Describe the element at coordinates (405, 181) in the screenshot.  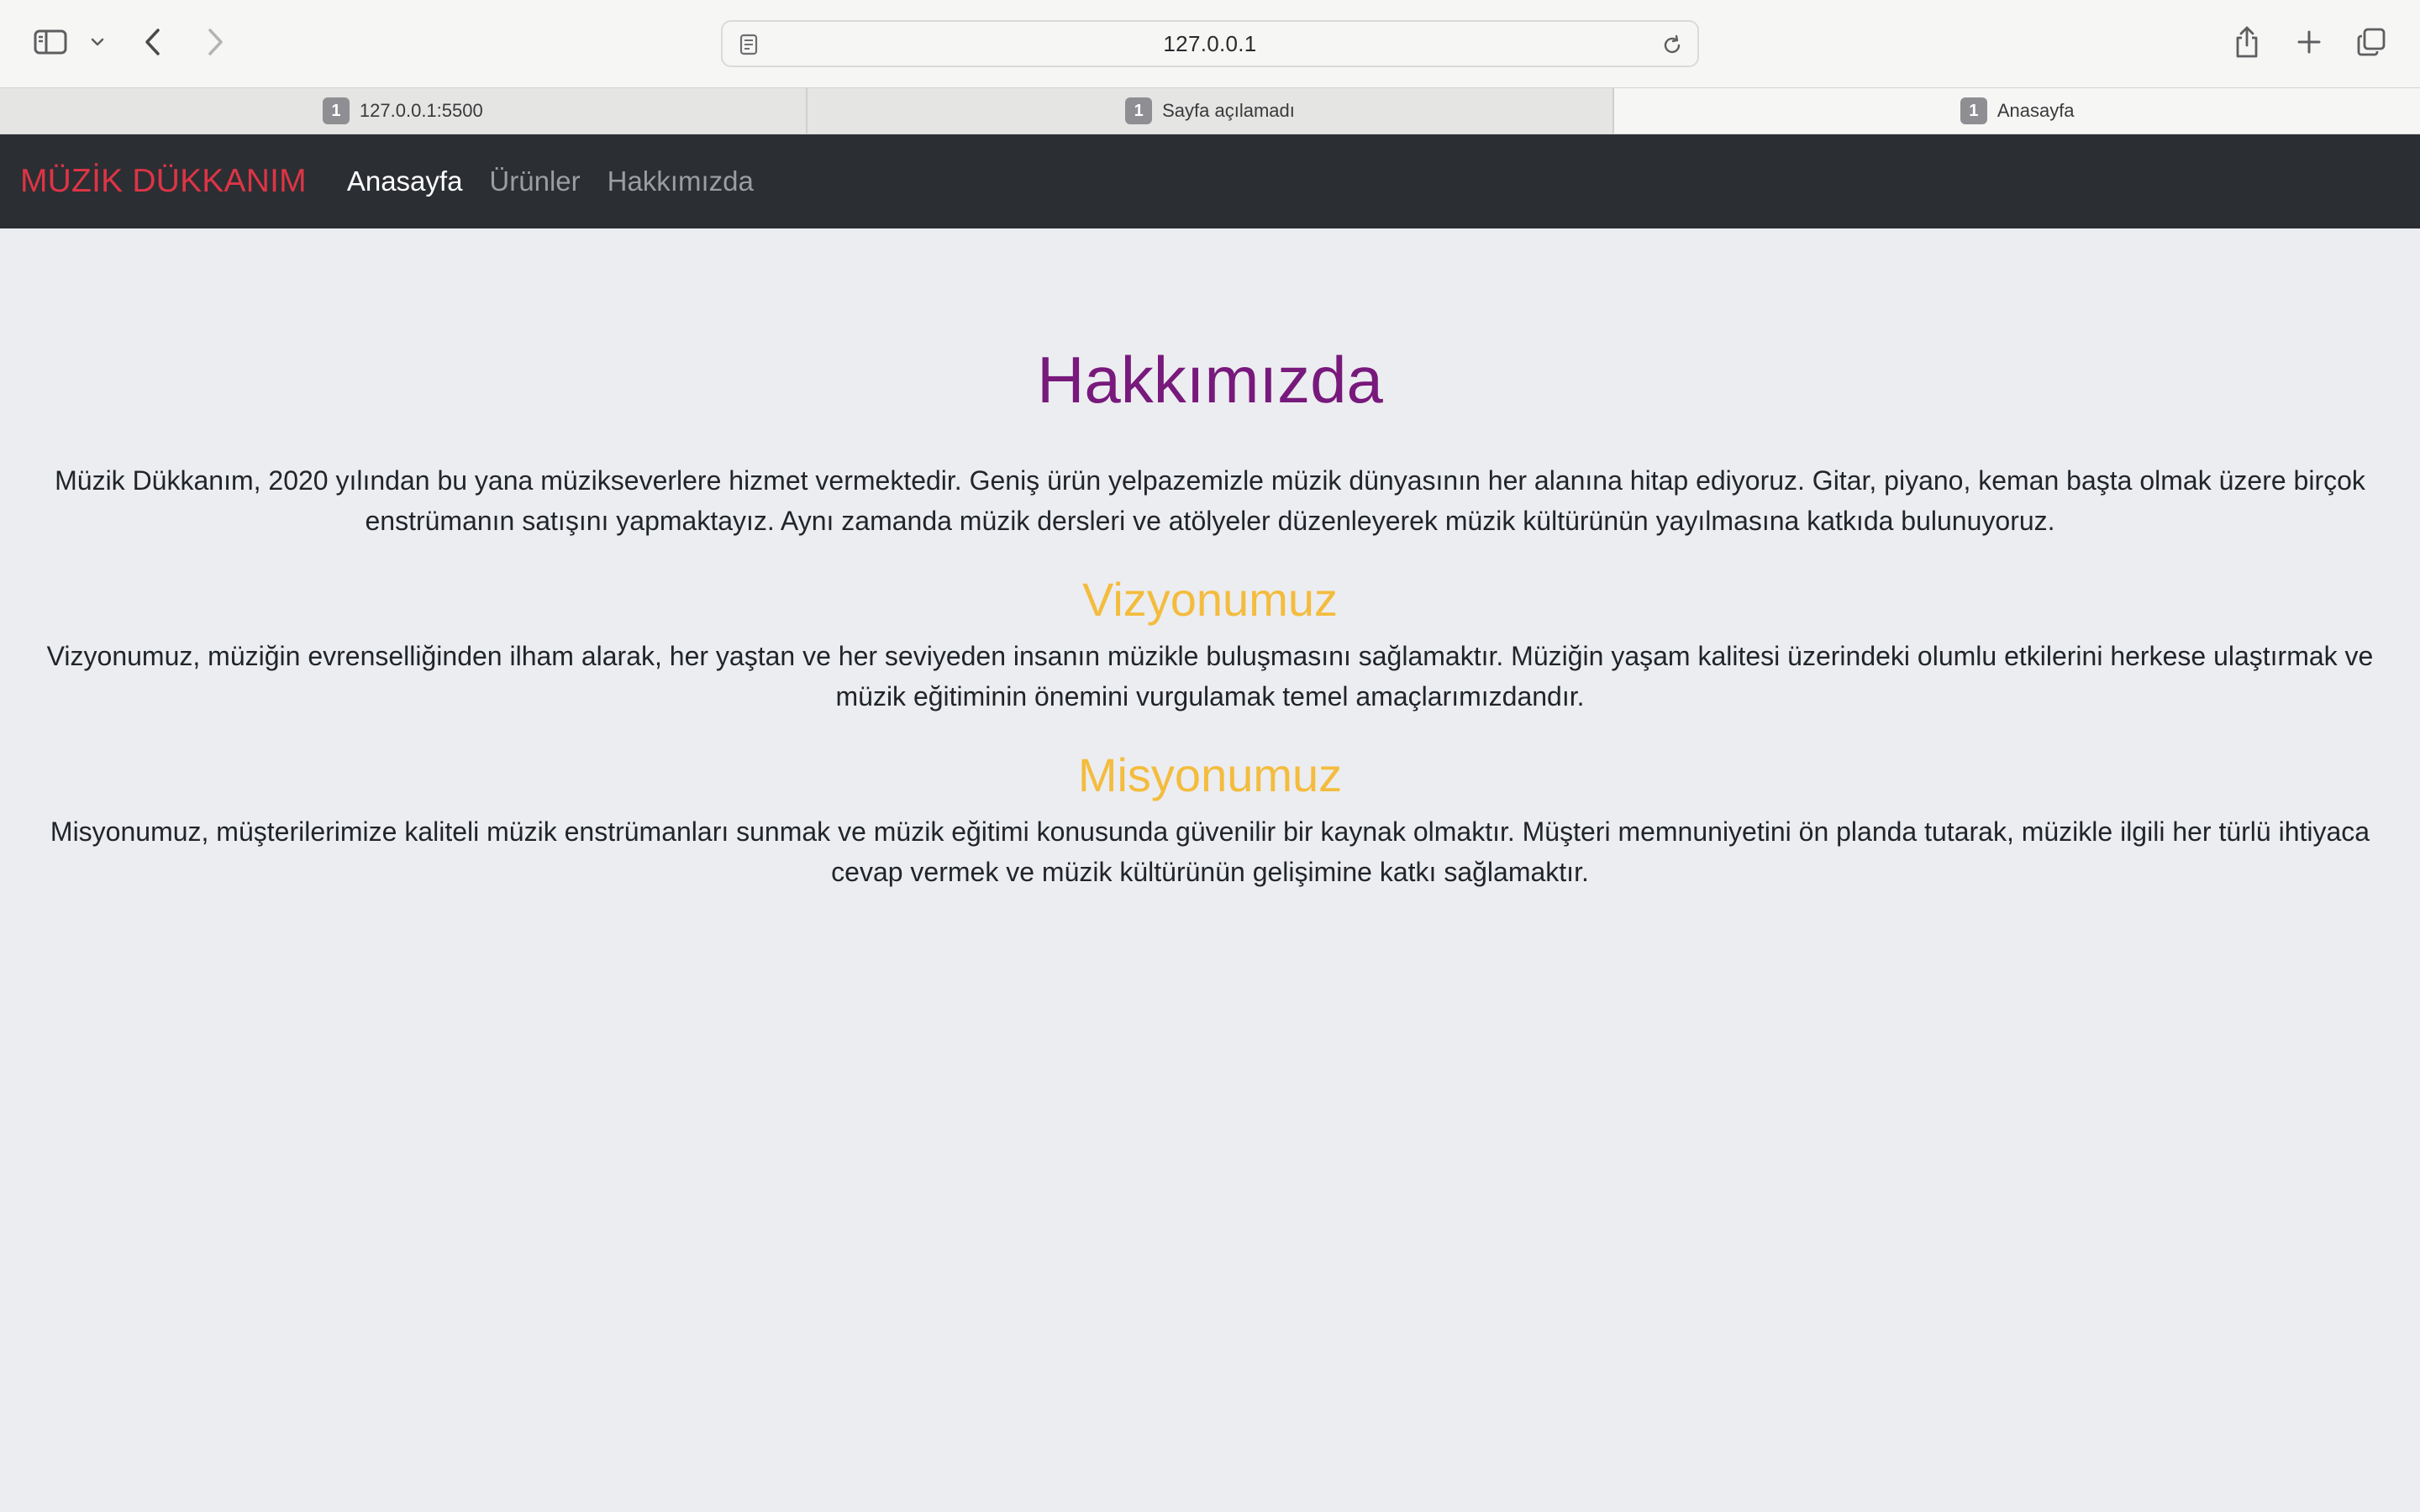
I see `nav-link-anasayfa: Anasayfa` at that location.